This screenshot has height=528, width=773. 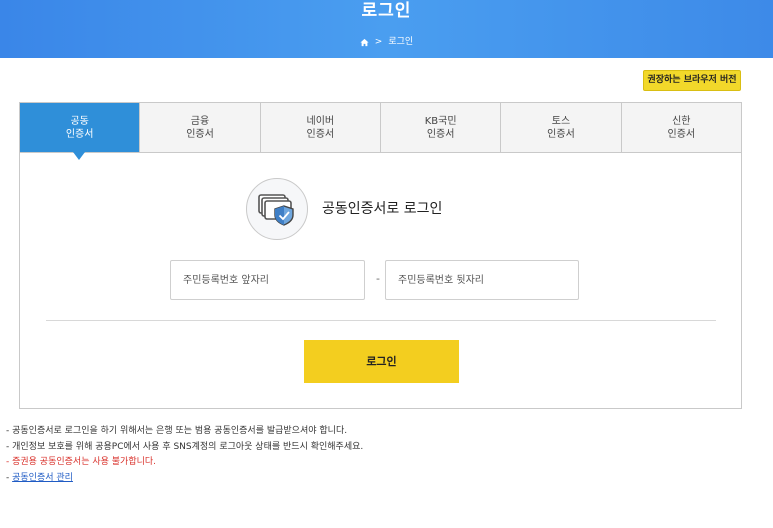 I want to click on login-heading: 공동인증서로 로그인, so click(x=382, y=209).